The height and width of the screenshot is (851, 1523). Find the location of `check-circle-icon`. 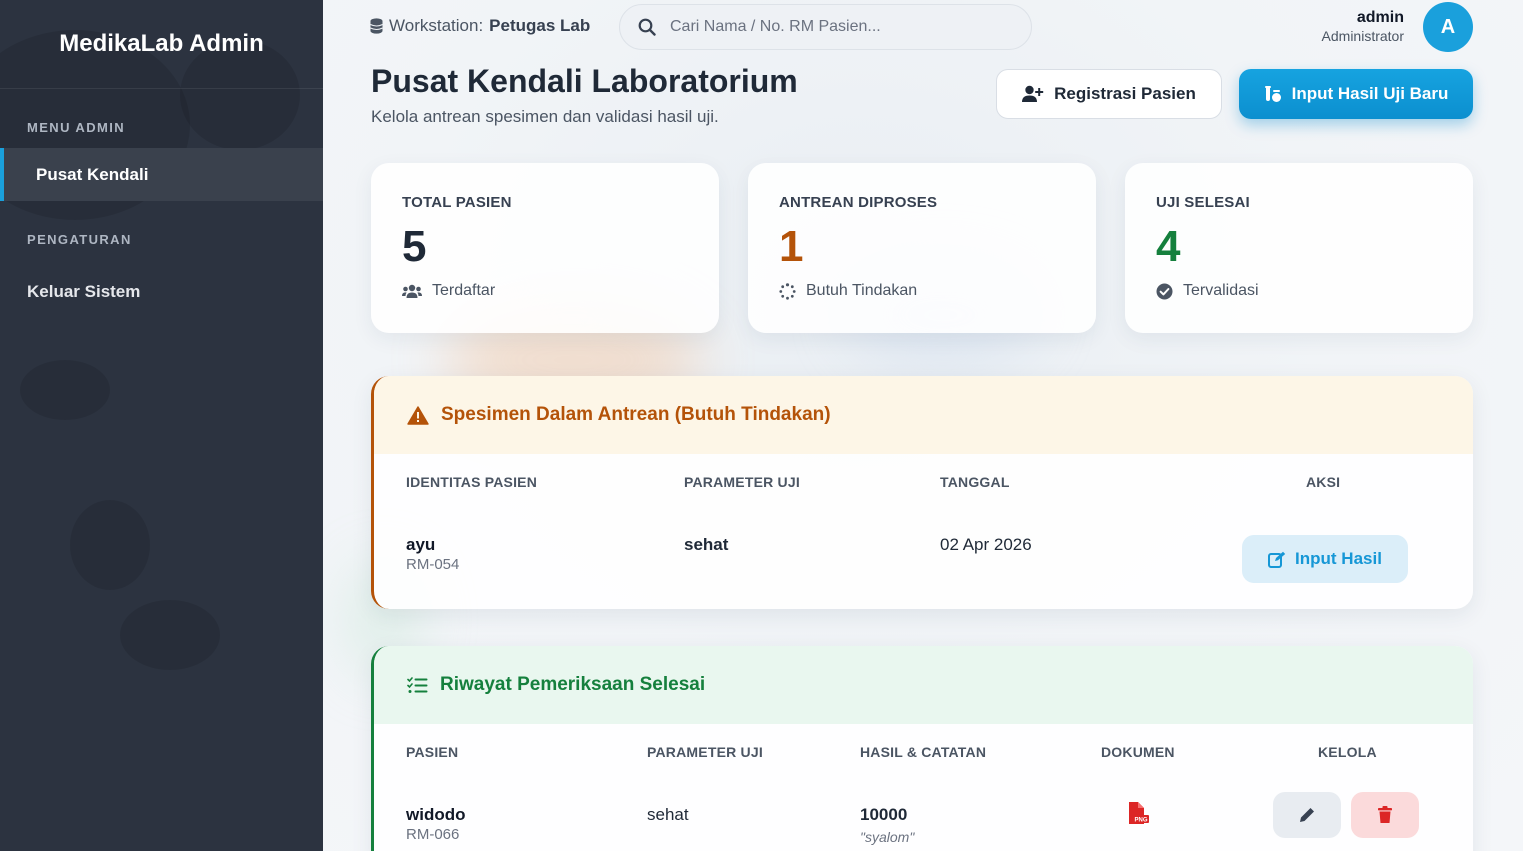

check-circle-icon is located at coordinates (1164, 291).